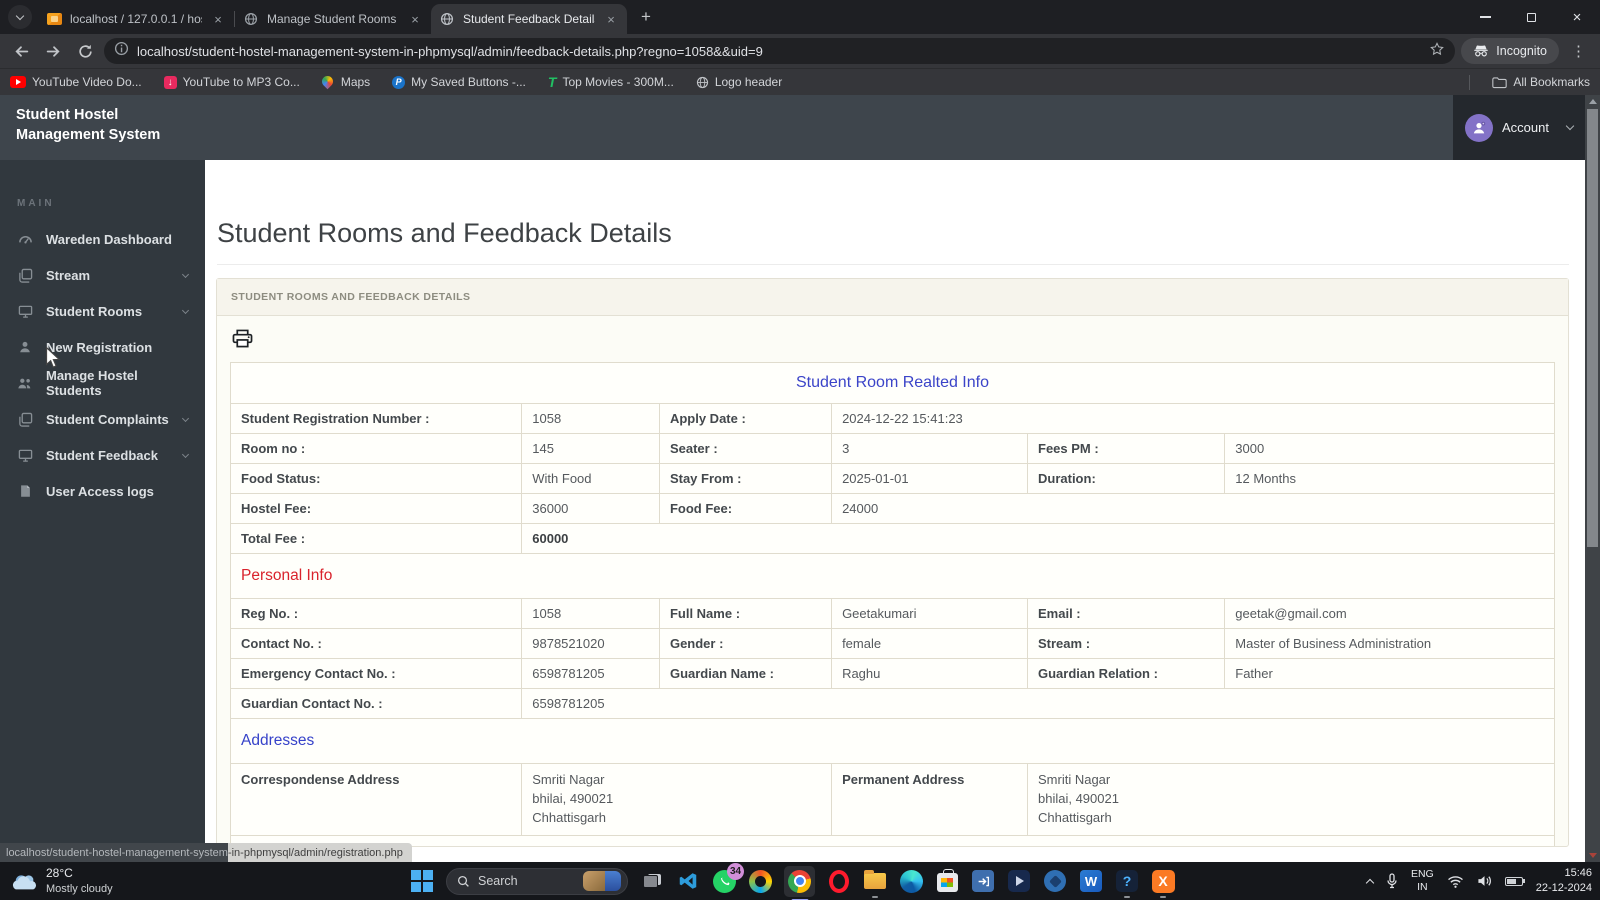 Image resolution: width=1600 pixels, height=900 pixels. I want to click on field-label: Emergency Contact No. :, so click(376, 673).